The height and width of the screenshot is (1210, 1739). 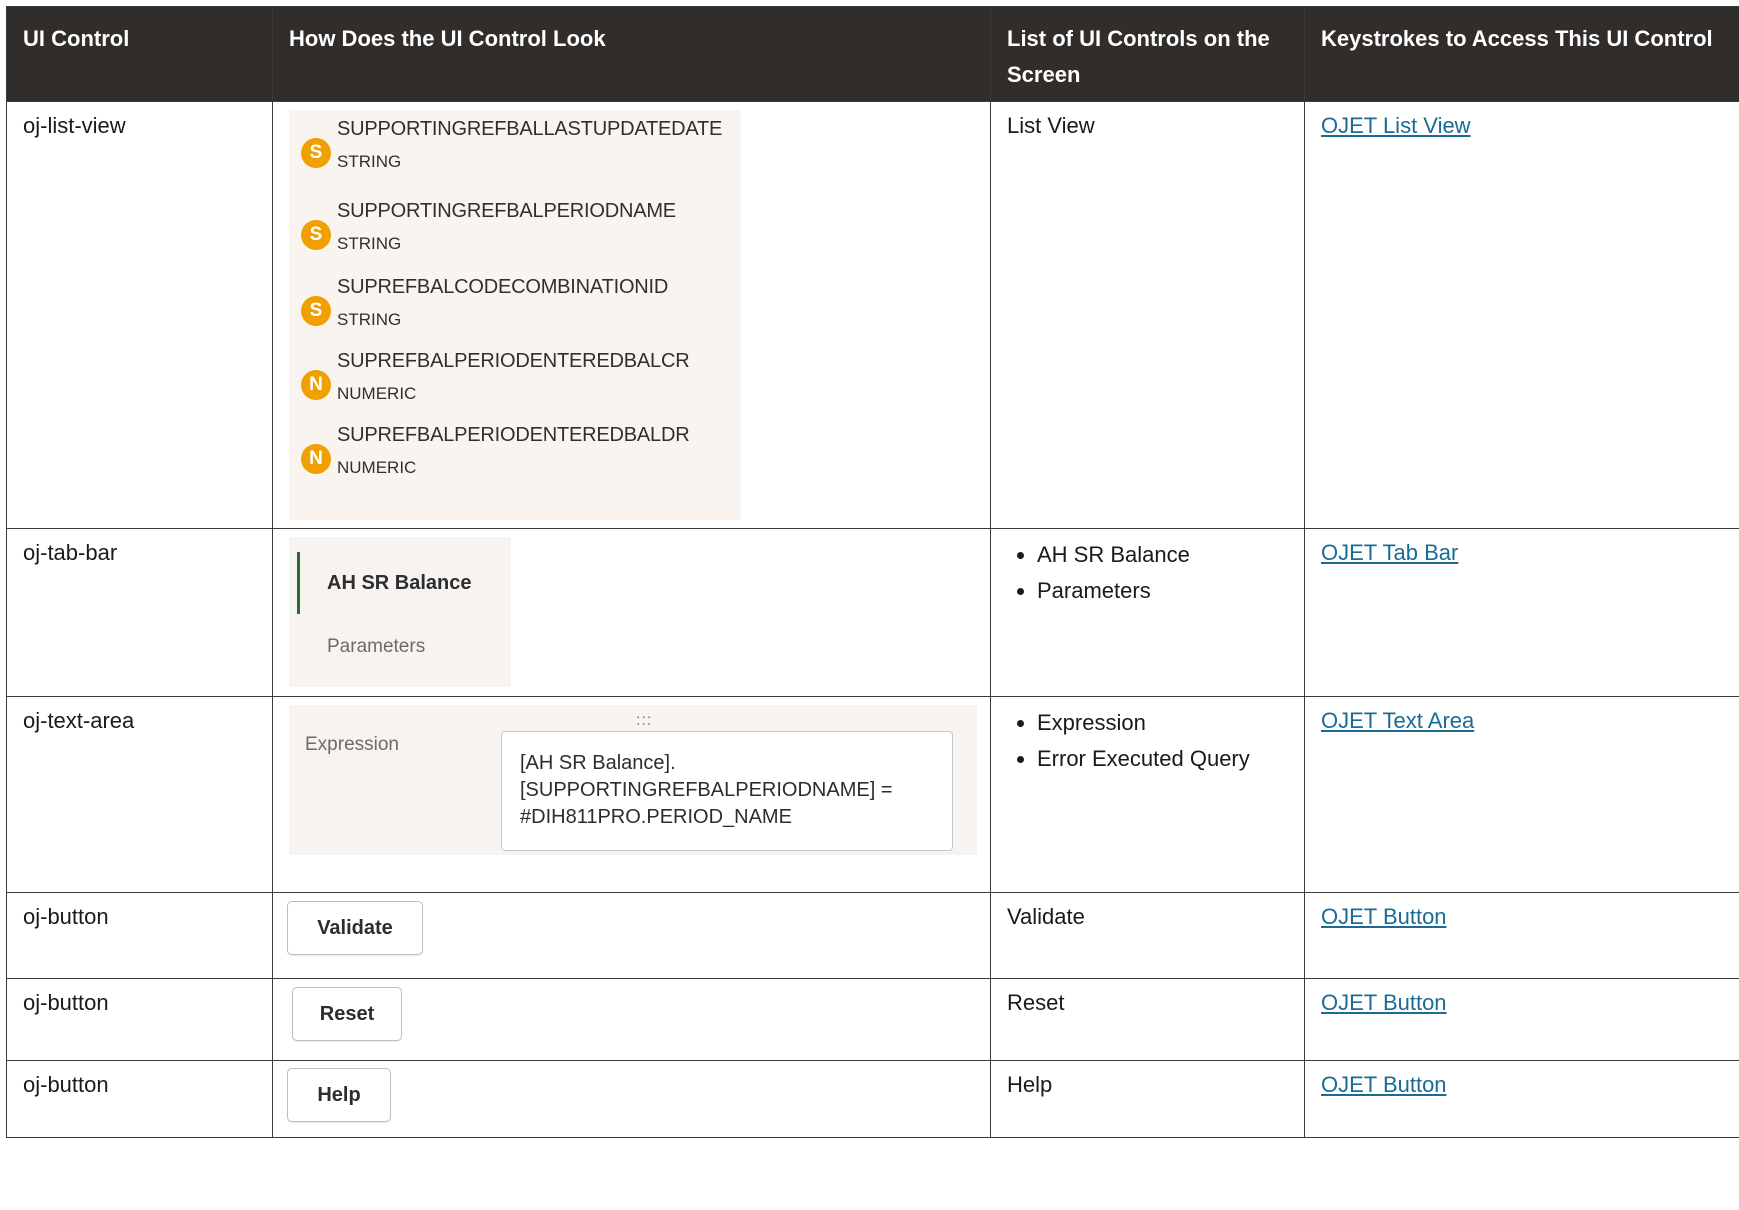 What do you see at coordinates (1147, 1099) in the screenshot?
I see `controls-list-cell: Help` at bounding box center [1147, 1099].